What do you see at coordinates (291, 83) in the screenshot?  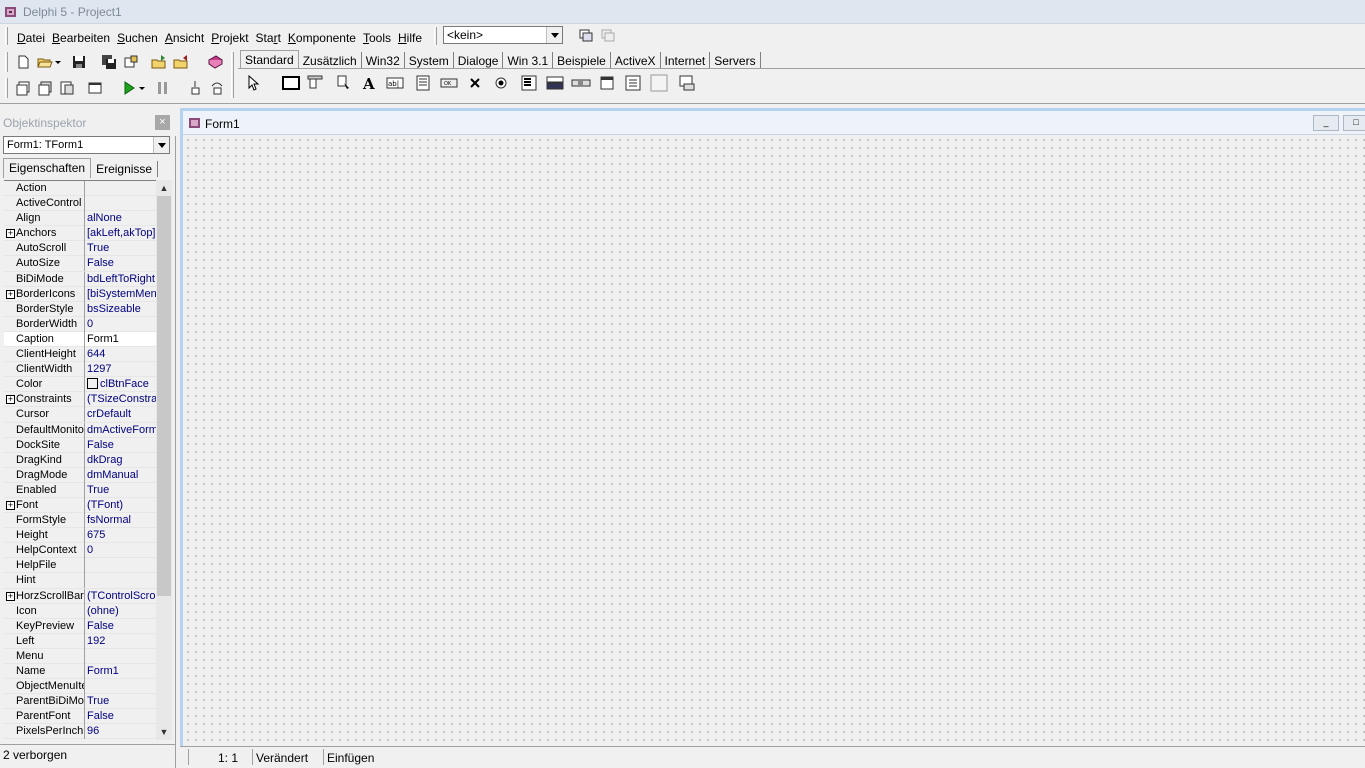 I see `frames-component-icon` at bounding box center [291, 83].